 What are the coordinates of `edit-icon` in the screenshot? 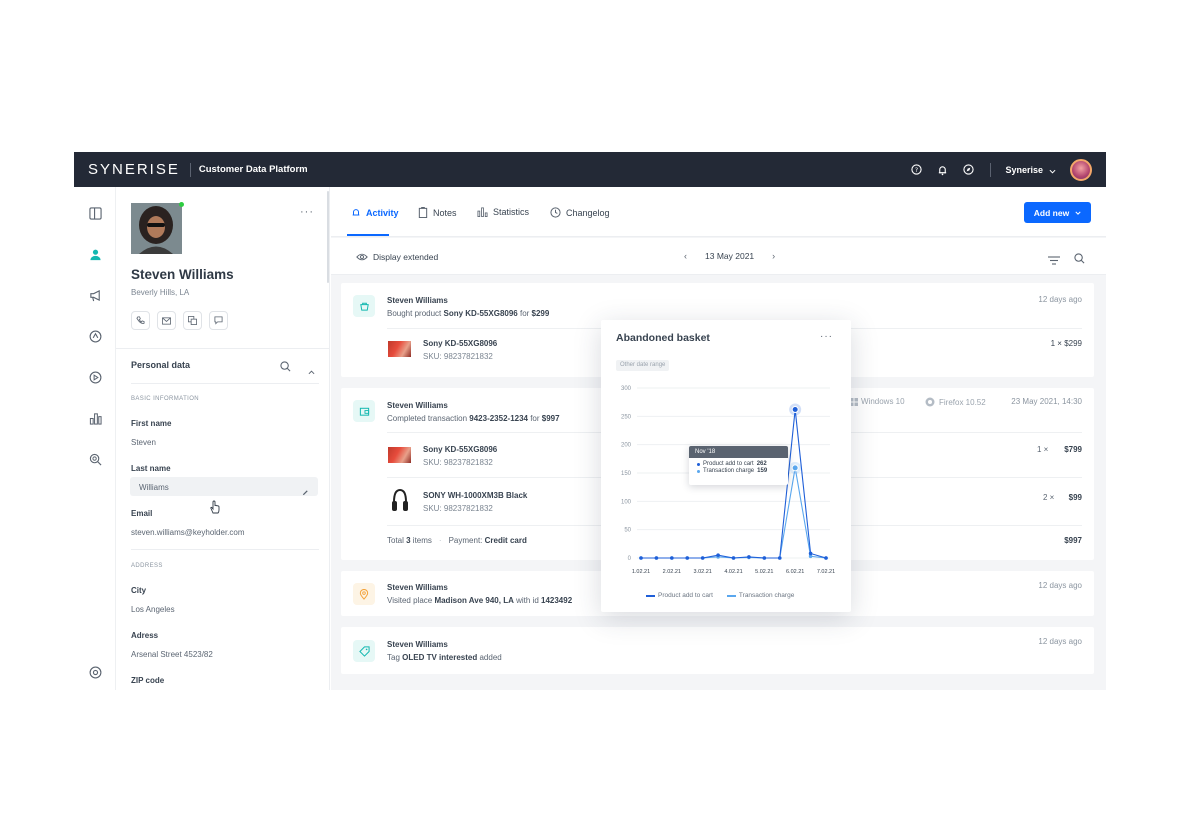 It's located at (305, 492).